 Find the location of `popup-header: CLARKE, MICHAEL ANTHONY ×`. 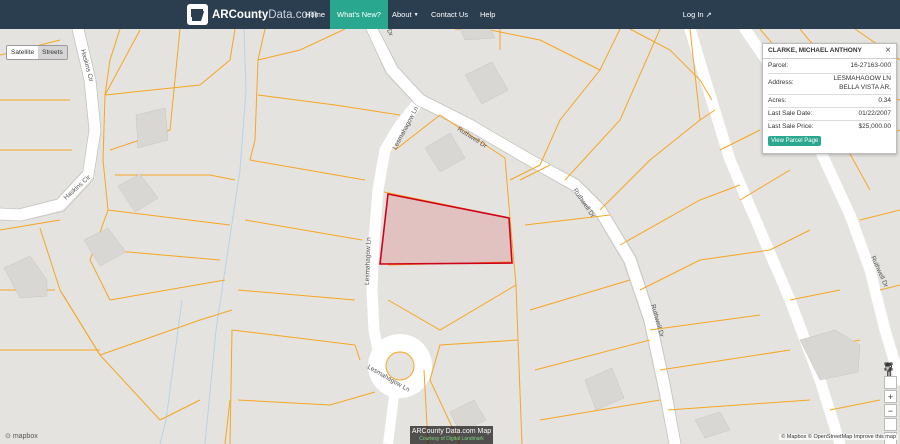

popup-header: CLARKE, MICHAEL ANTHONY × is located at coordinates (829, 51).